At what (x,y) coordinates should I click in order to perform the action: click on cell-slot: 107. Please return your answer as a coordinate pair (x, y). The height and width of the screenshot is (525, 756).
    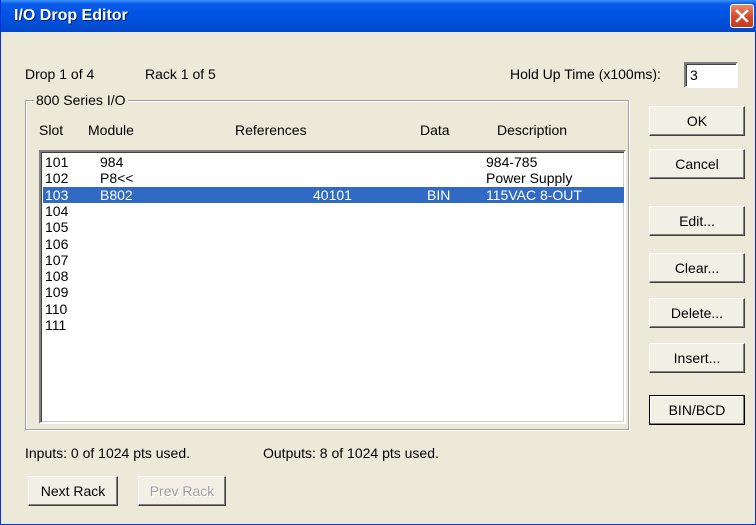
    Looking at the image, I should click on (57, 259).